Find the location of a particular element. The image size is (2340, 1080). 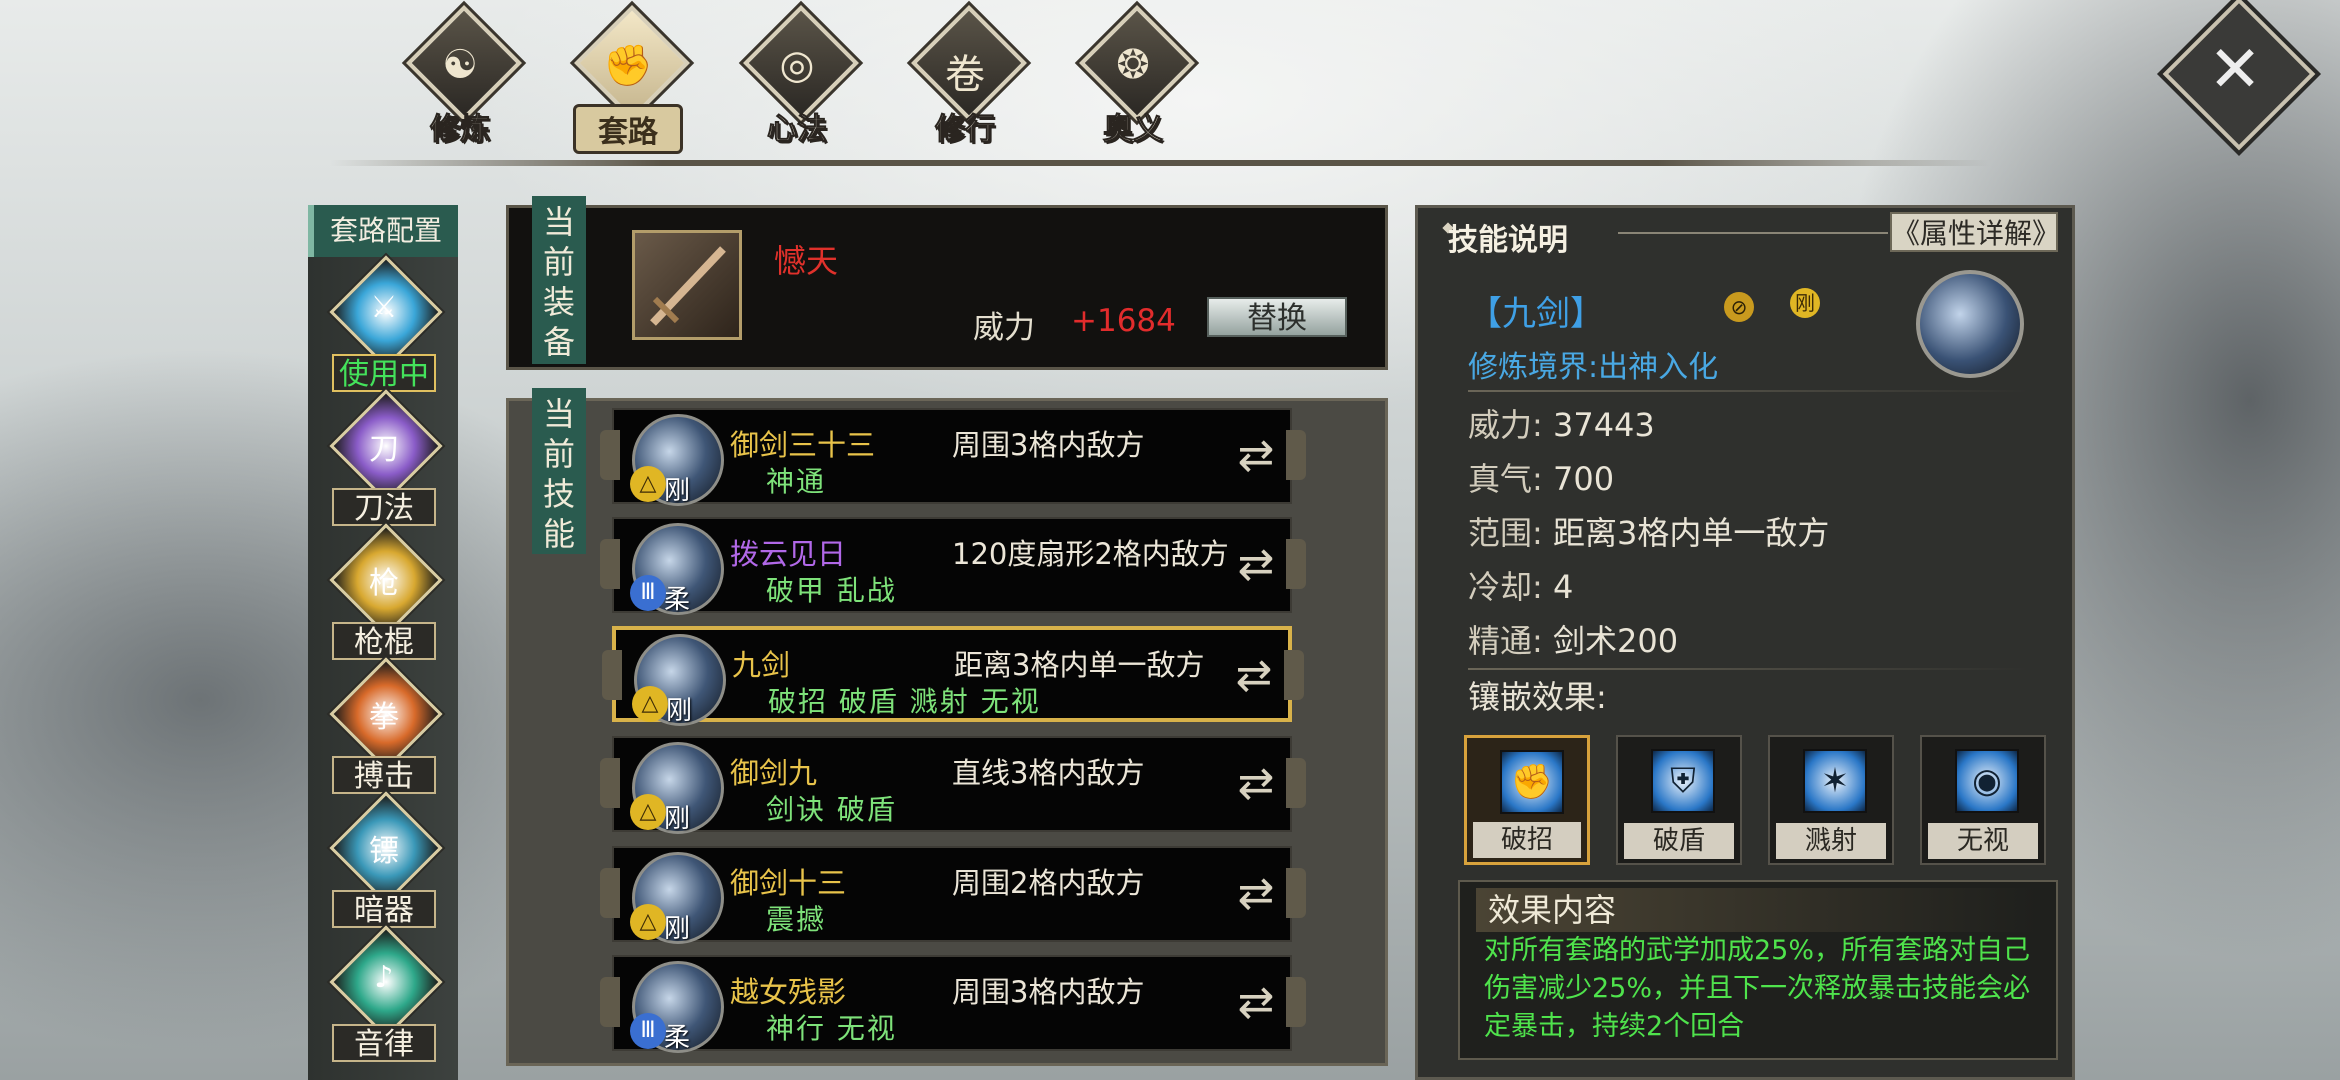

element-badge-icon: Ⅲ is located at coordinates (648, 1031).